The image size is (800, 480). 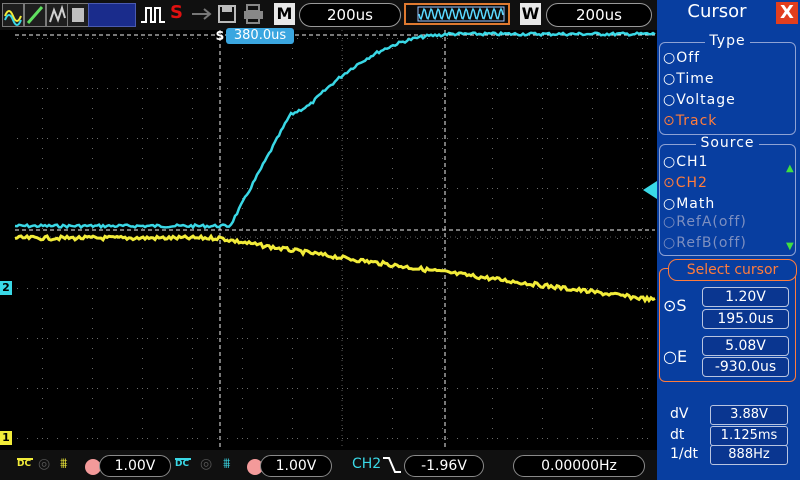 I want to click on inv-dt-label: 1/dt, so click(x=684, y=454).